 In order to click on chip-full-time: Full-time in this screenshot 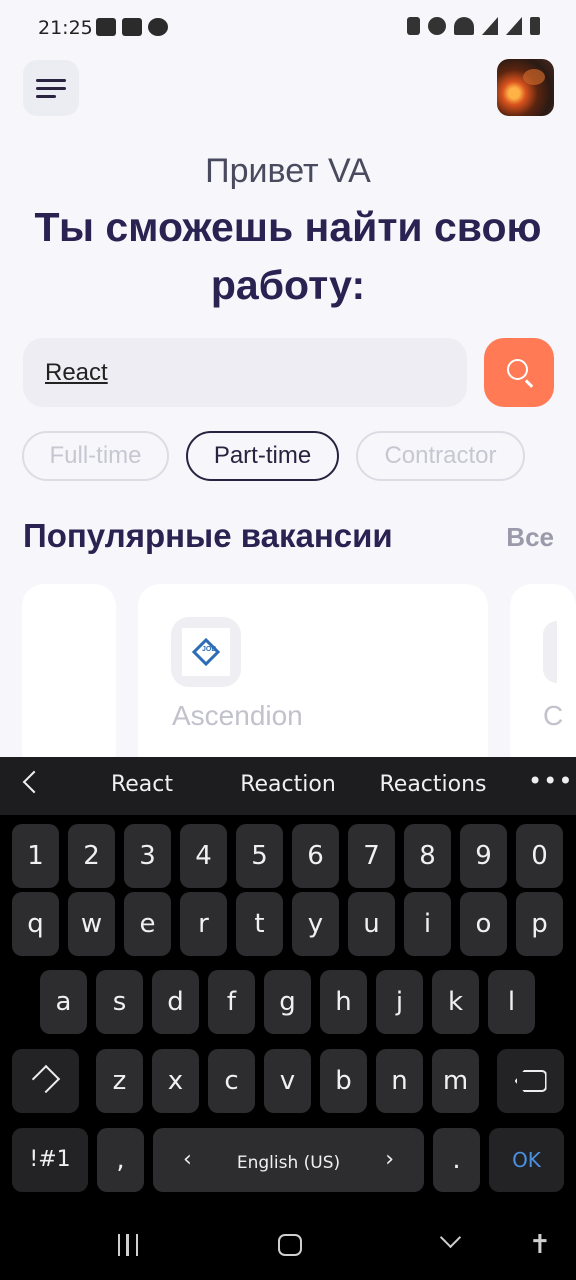, I will do `click(95, 456)`.